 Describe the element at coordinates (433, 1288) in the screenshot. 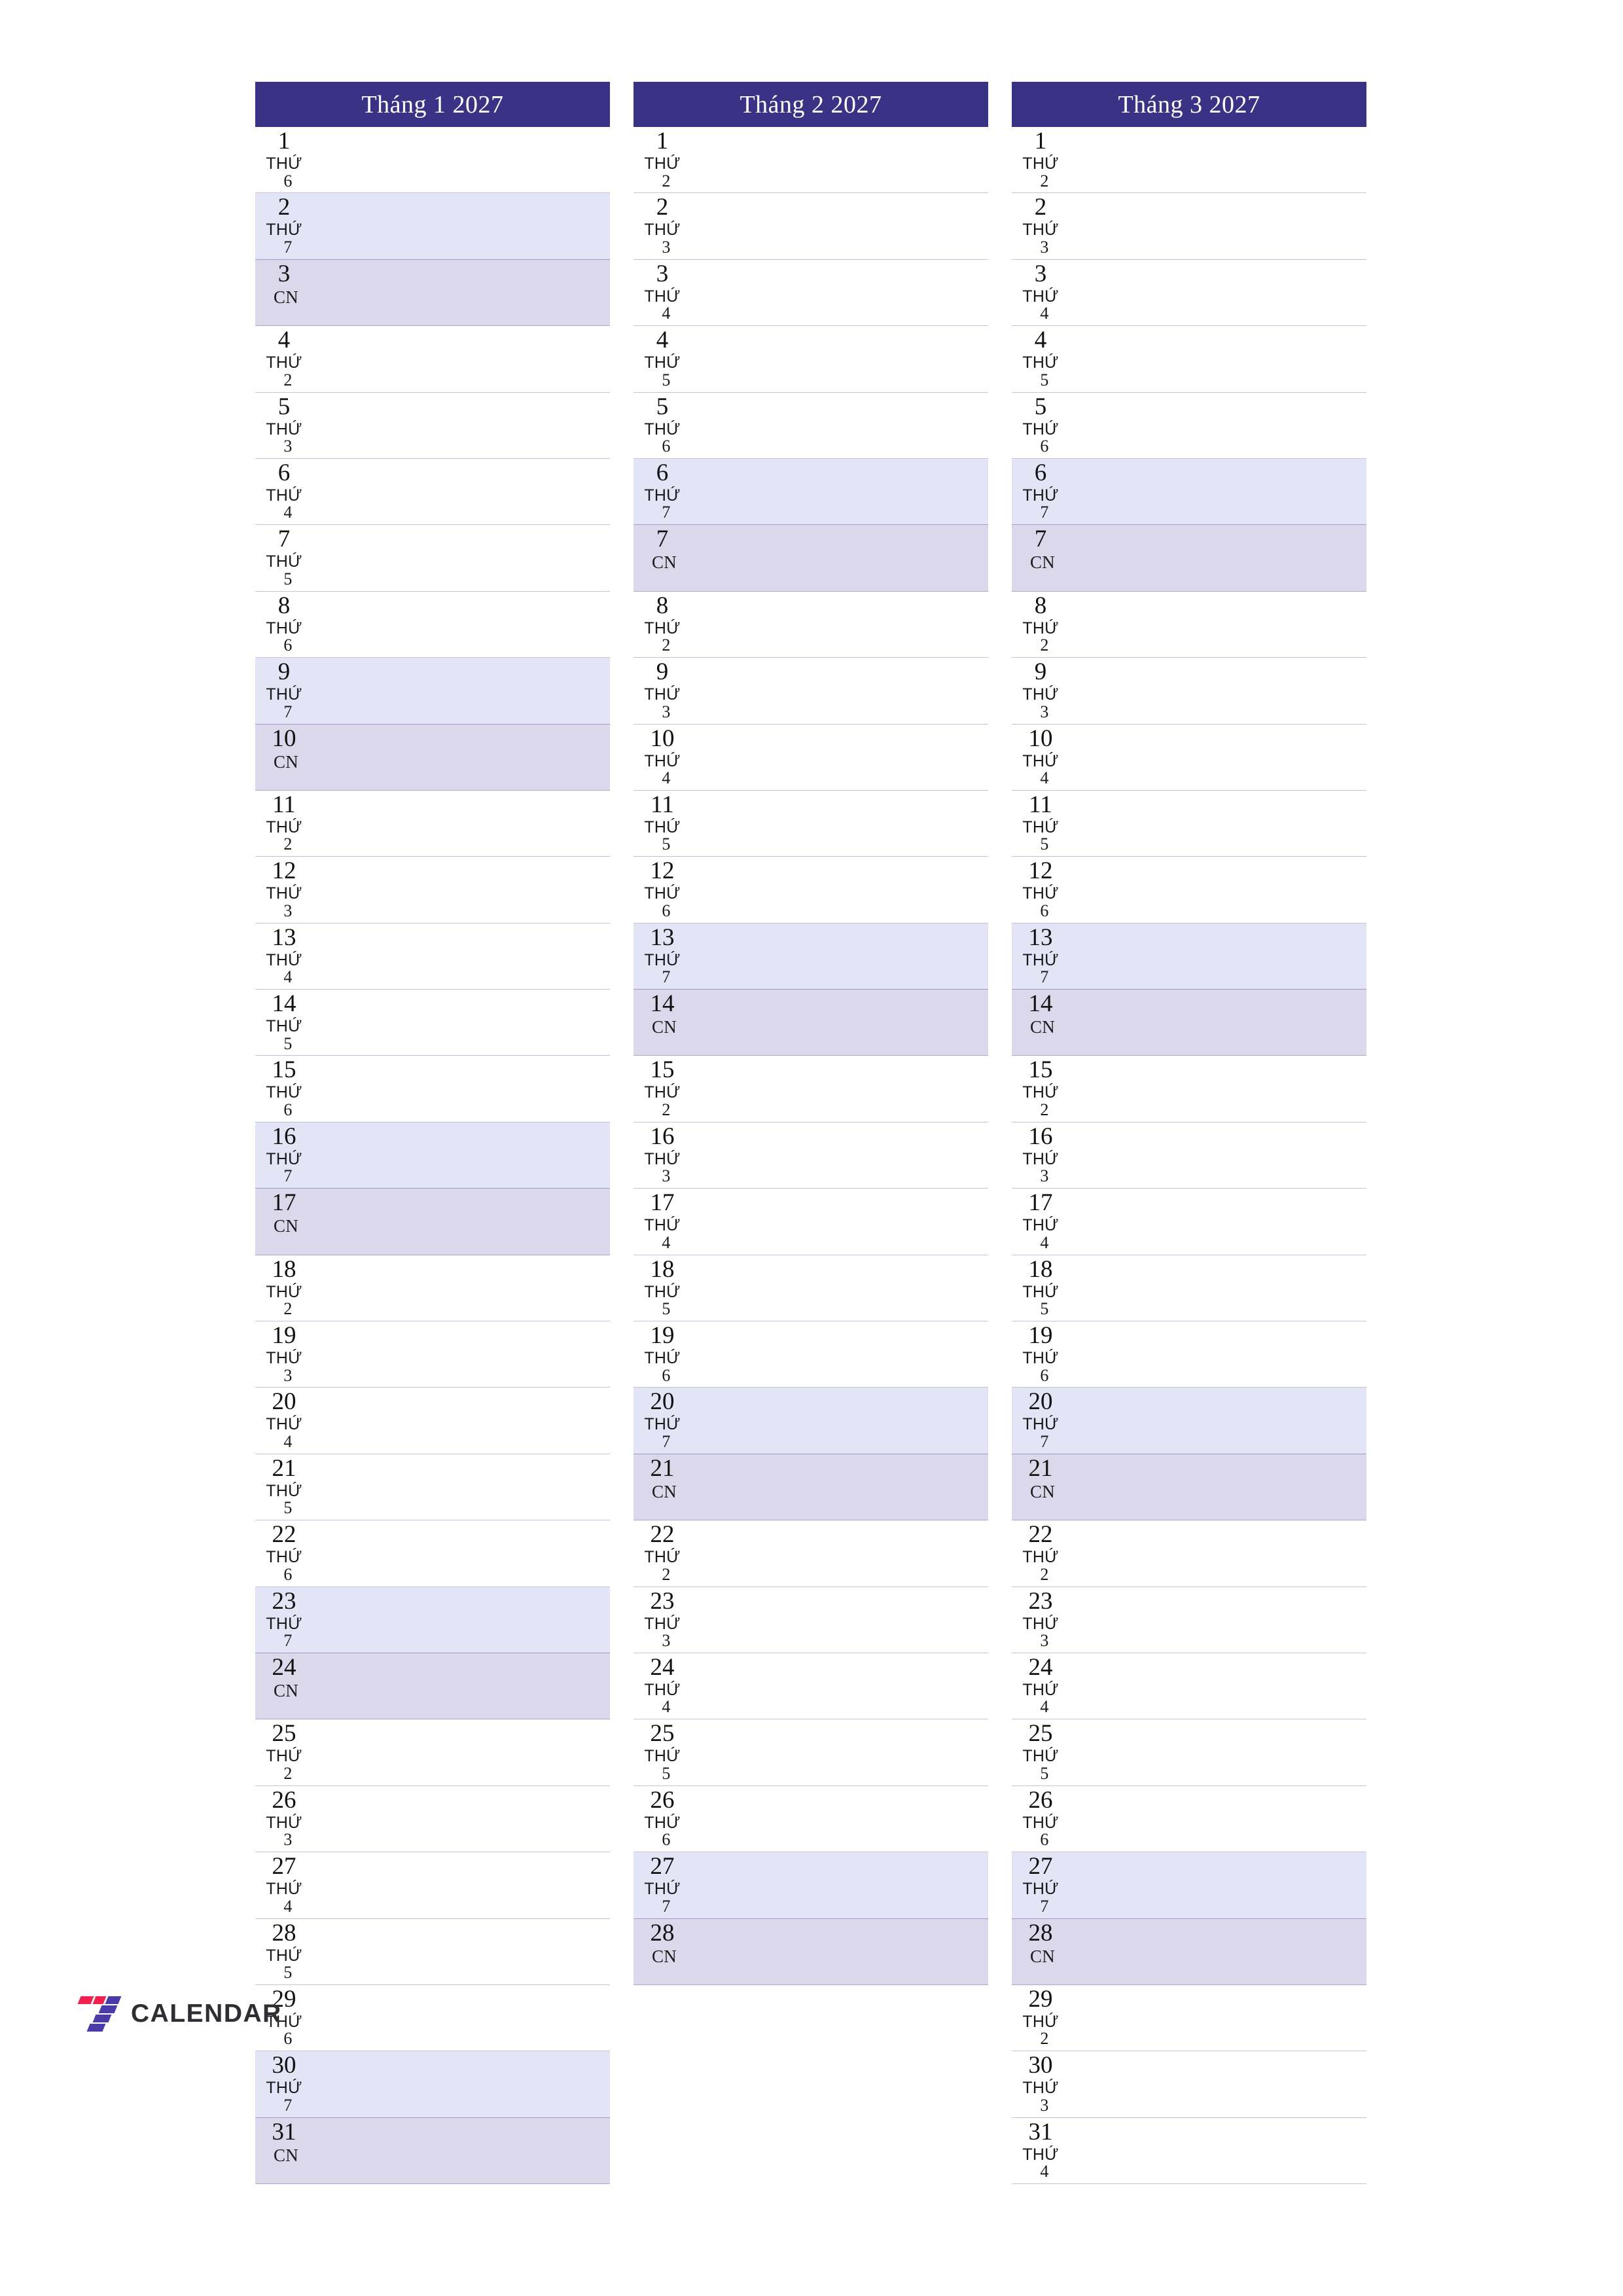

I see `day-row: 18 THỨ 2` at that location.